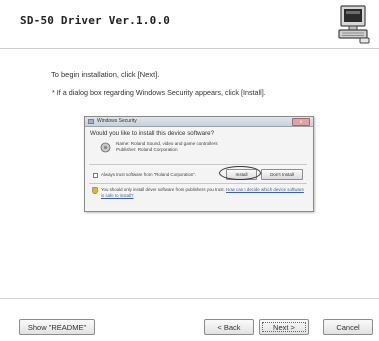  What do you see at coordinates (199, 122) in the screenshot?
I see `dialog-titlebar: Windows Security ✕` at bounding box center [199, 122].